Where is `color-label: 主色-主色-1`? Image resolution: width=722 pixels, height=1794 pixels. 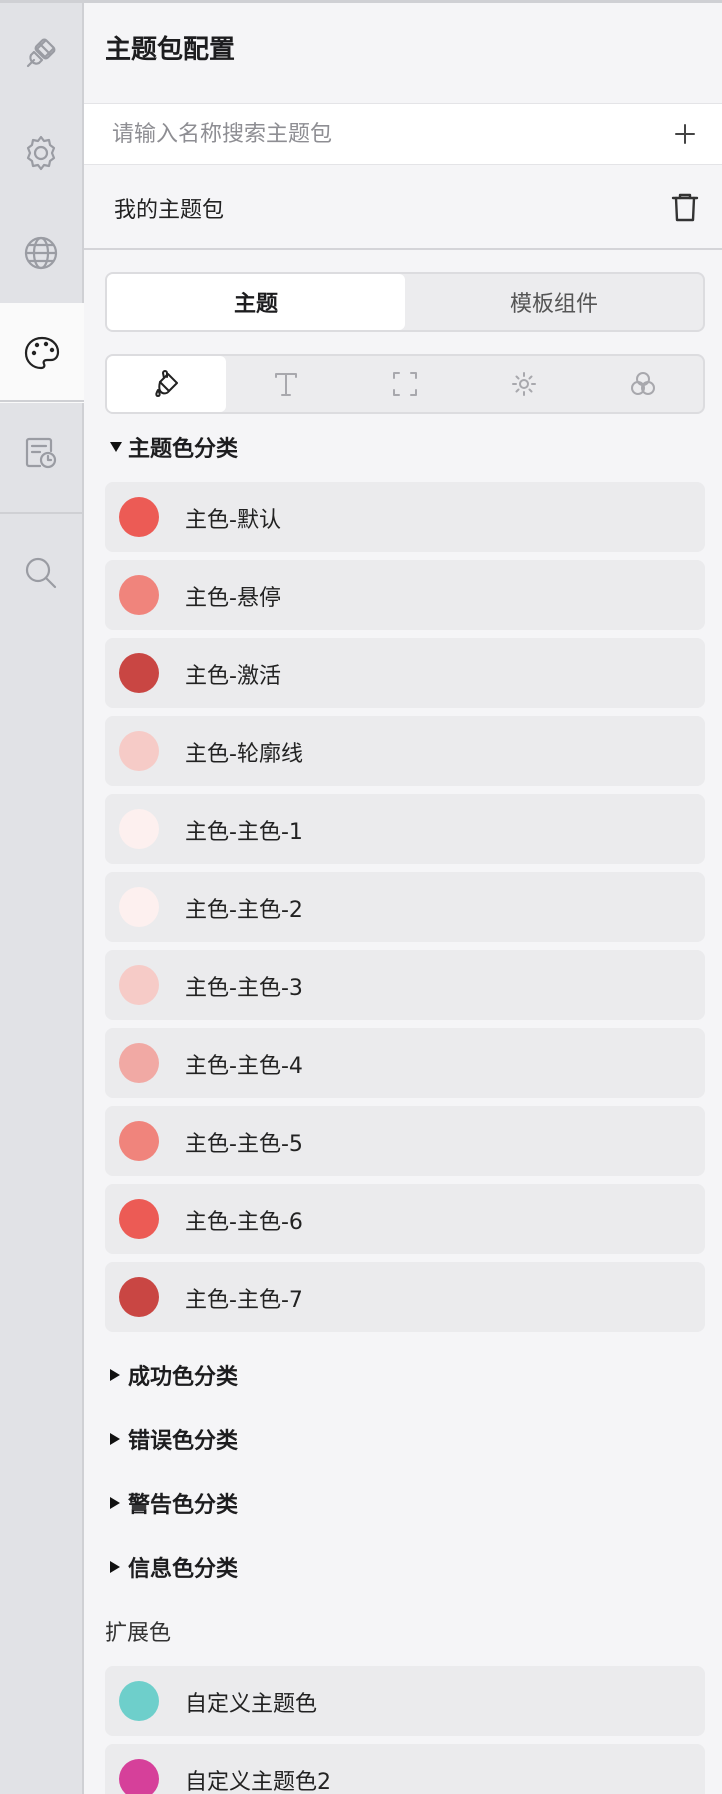 color-label: 主色-主色-1 is located at coordinates (244, 832).